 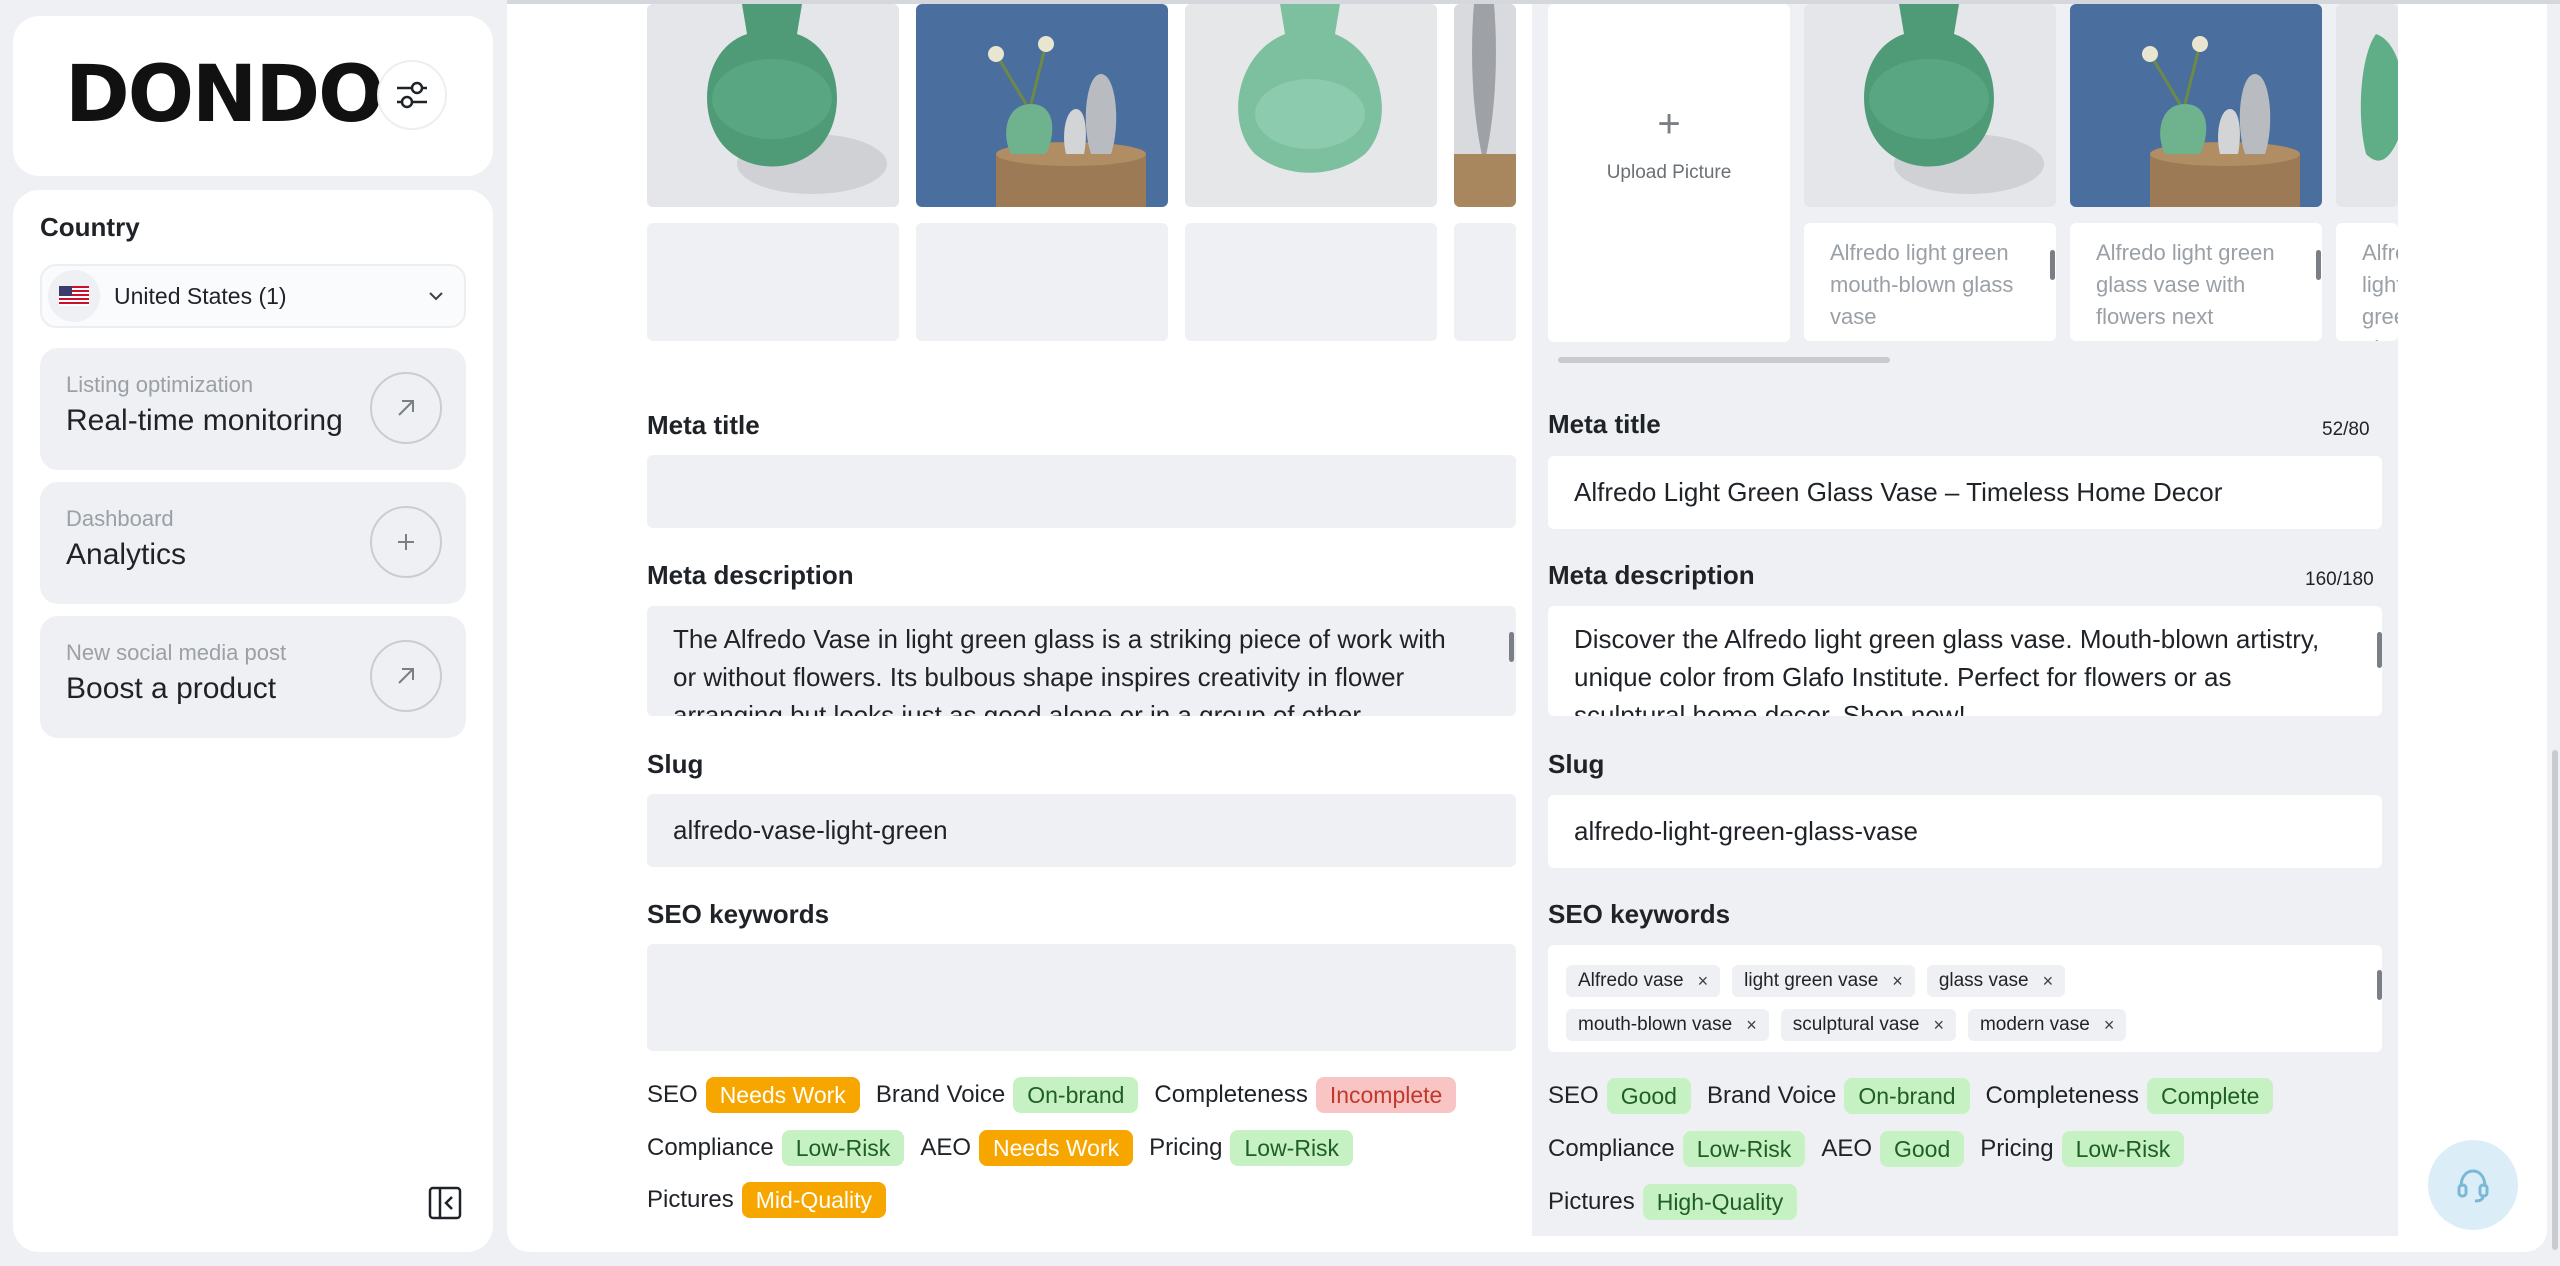 What do you see at coordinates (1856, 1024) in the screenshot?
I see `keyword-text: sculptural vase` at bounding box center [1856, 1024].